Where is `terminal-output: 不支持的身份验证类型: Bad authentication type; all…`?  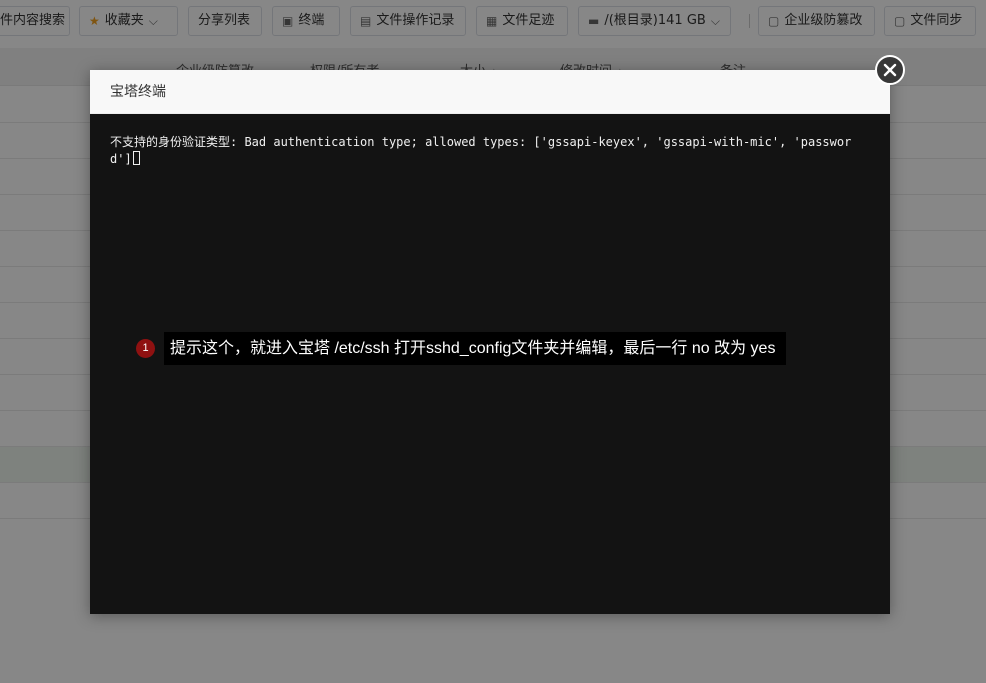 terminal-output: 不支持的身份验证类型: Bad authentication type; all… is located at coordinates (481, 150).